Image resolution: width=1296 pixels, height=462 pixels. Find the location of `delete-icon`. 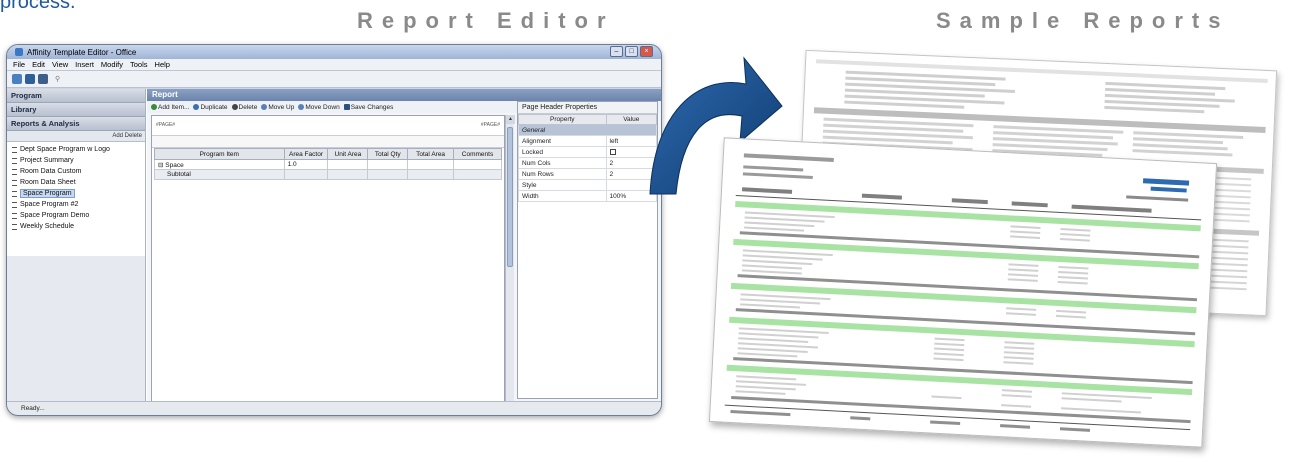

delete-icon is located at coordinates (234, 106).